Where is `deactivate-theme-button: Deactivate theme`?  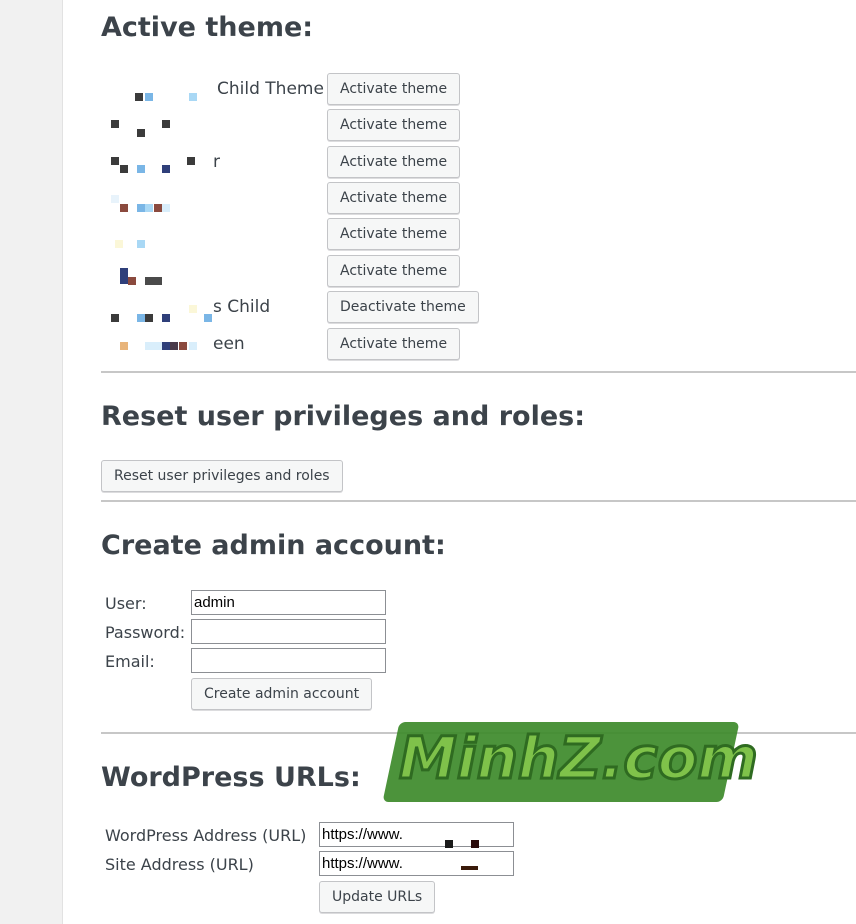 deactivate-theme-button: Deactivate theme is located at coordinates (403, 307).